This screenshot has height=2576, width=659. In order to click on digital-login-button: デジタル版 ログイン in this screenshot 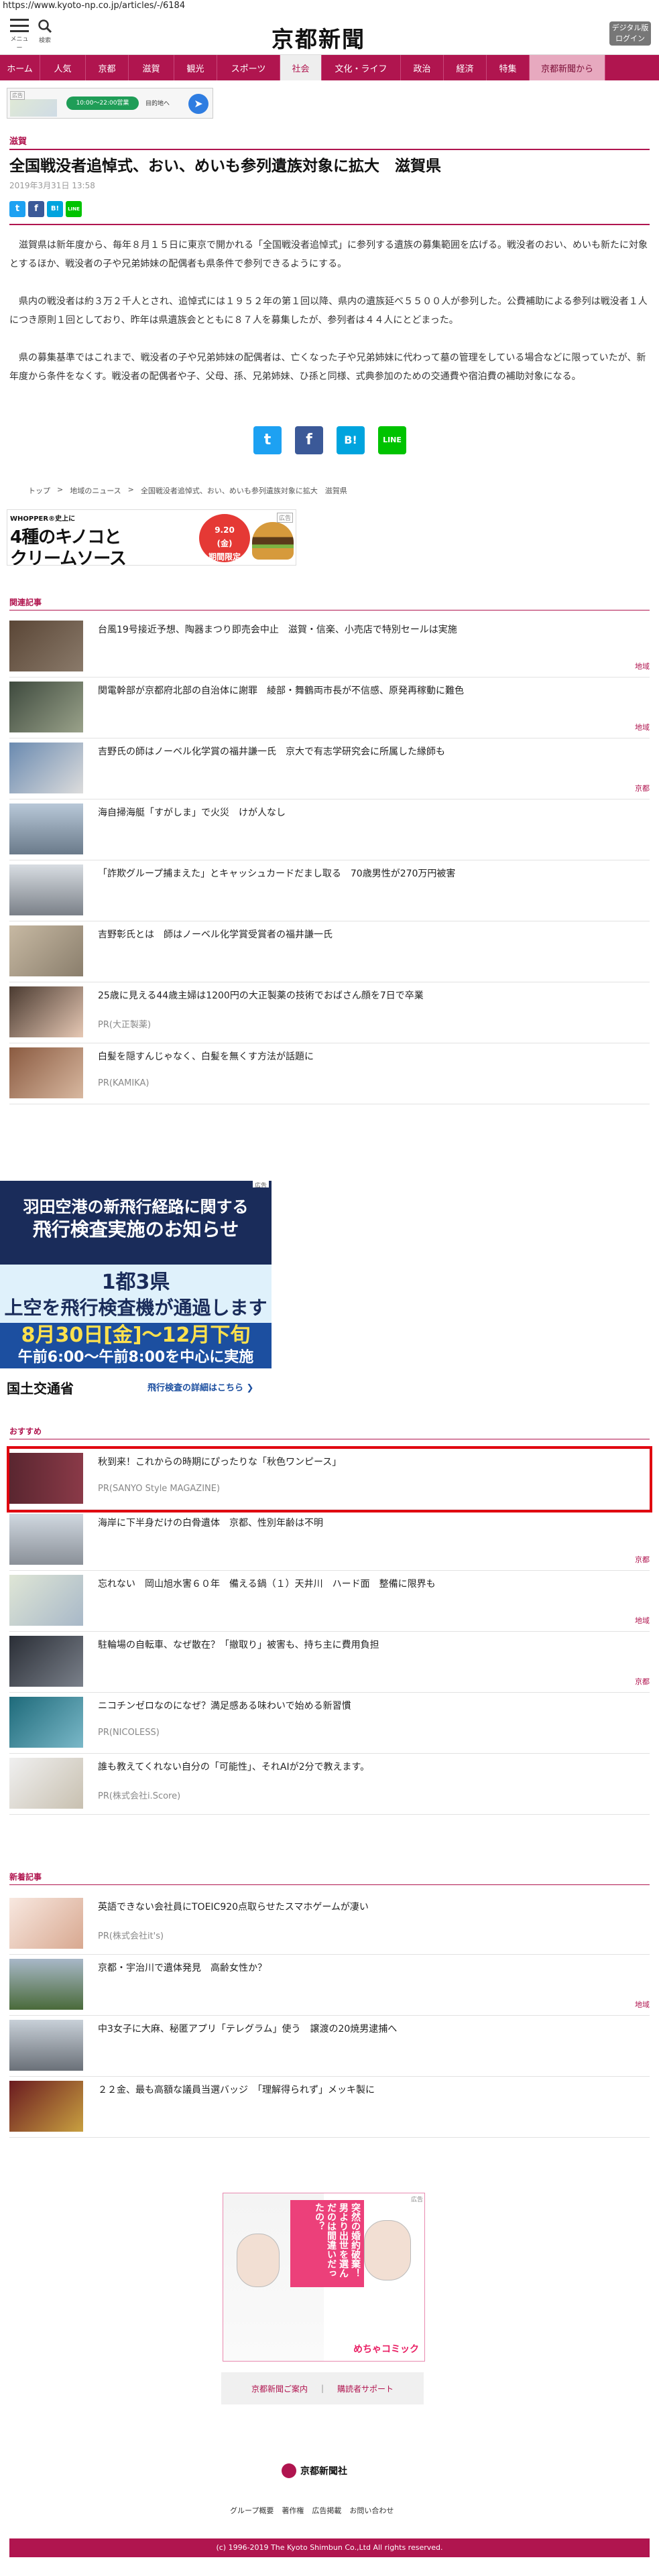, I will do `click(630, 33)`.